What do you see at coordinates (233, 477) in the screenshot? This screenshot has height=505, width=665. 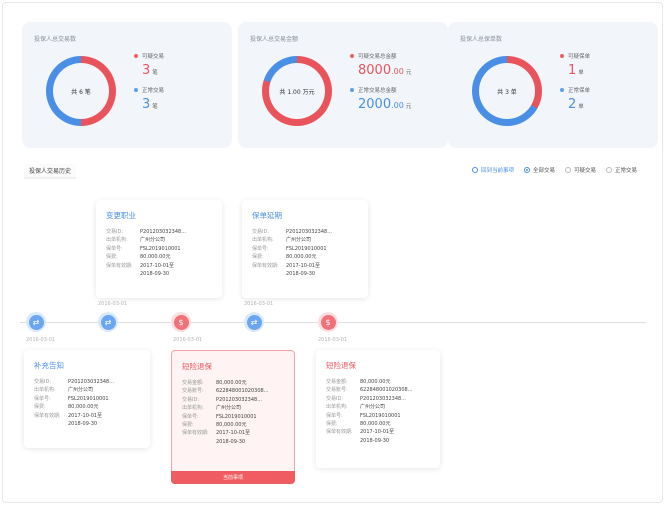 I see `current-item-button: 当前事项` at bounding box center [233, 477].